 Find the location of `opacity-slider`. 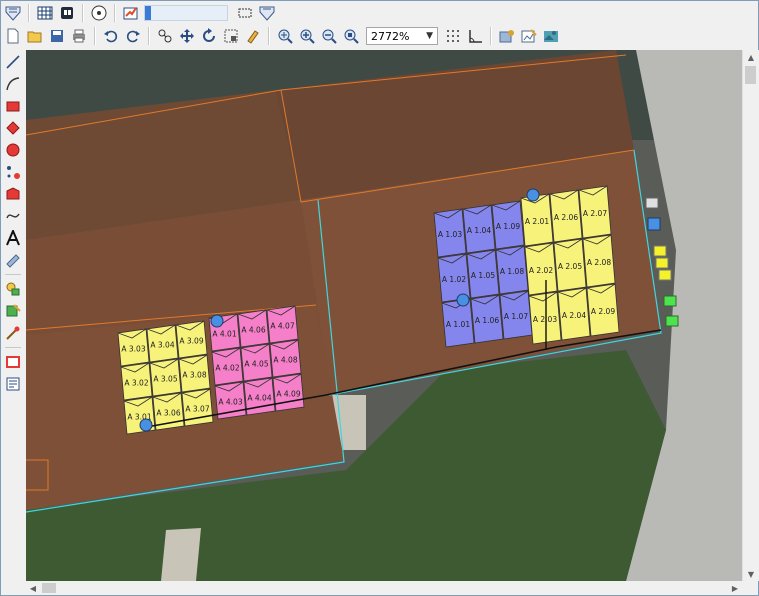

opacity-slider is located at coordinates (186, 13).